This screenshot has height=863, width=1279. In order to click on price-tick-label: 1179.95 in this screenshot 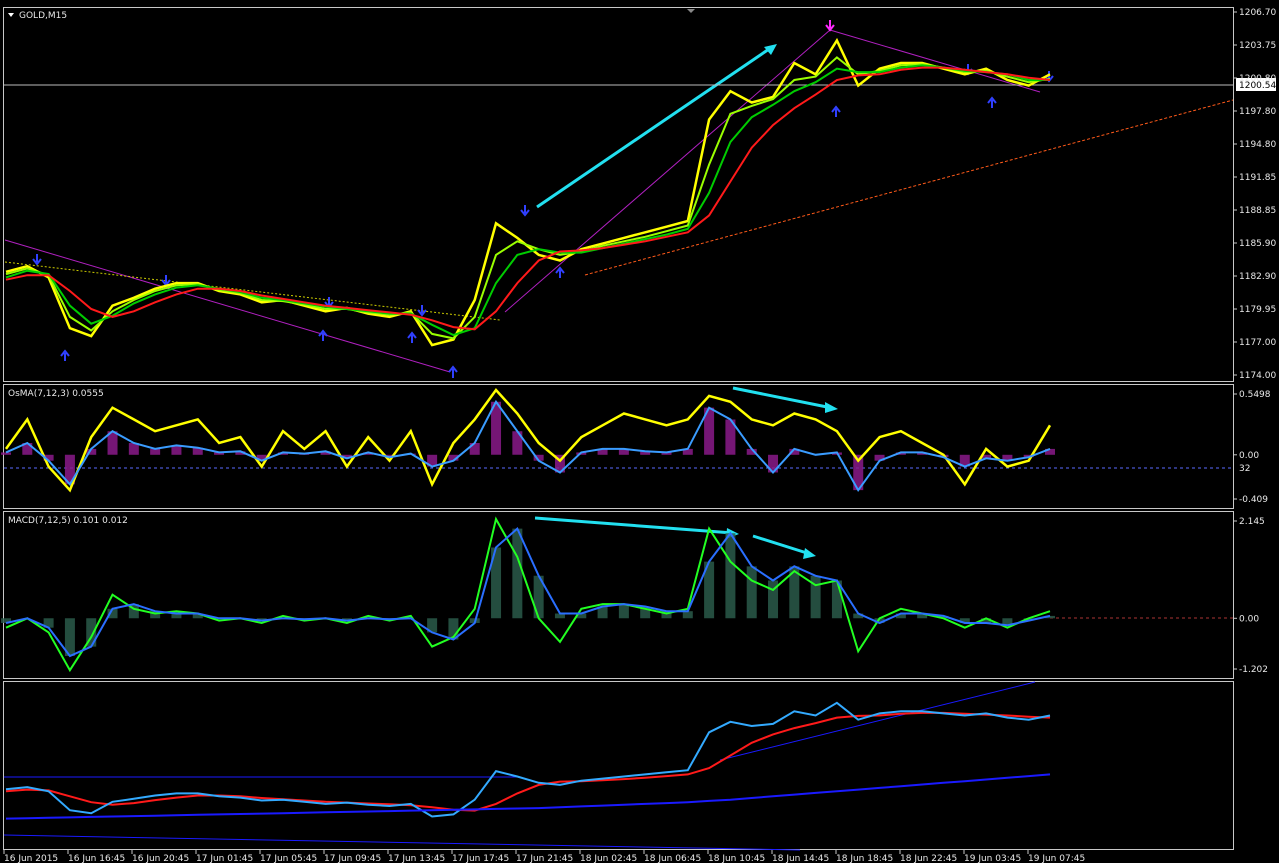, I will do `click(1257, 310)`.